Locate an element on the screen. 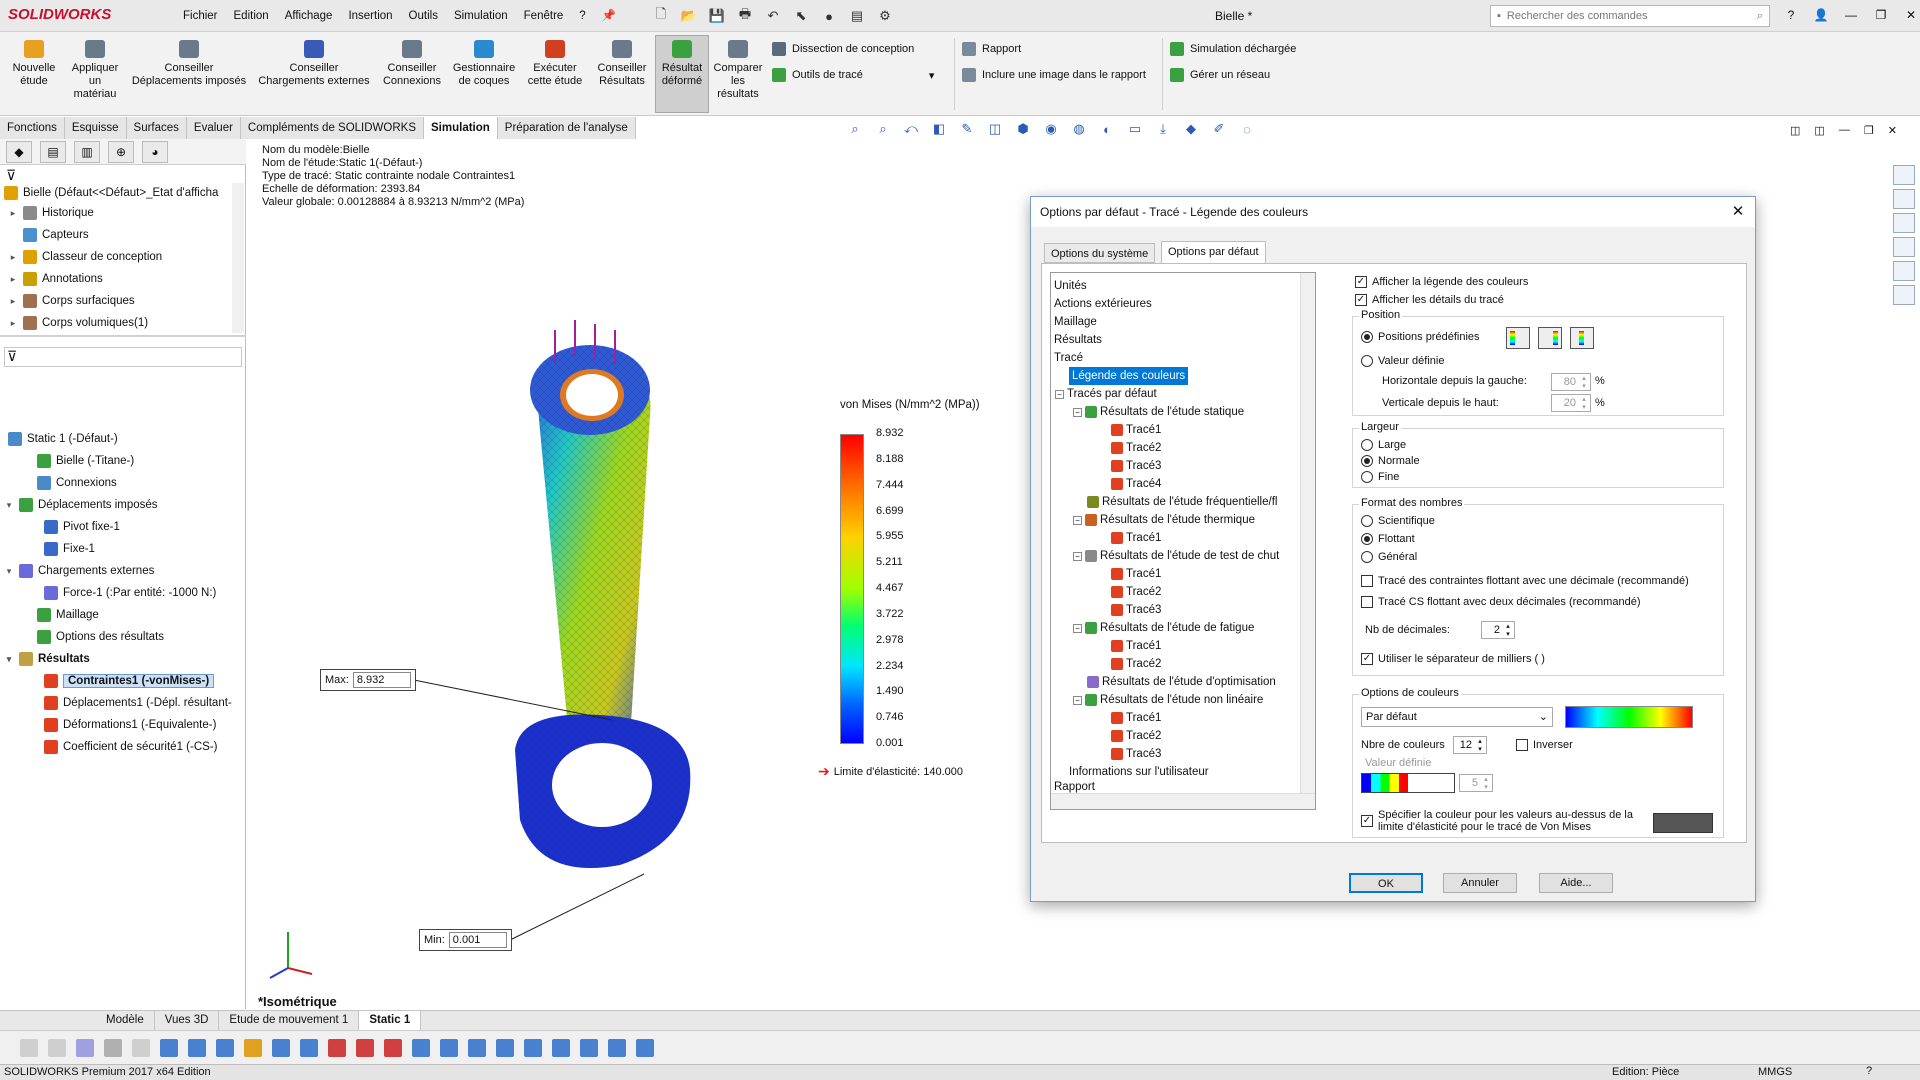 This screenshot has width=1920, height=1080. display-results-icon: ◆ is located at coordinates (1191, 129).